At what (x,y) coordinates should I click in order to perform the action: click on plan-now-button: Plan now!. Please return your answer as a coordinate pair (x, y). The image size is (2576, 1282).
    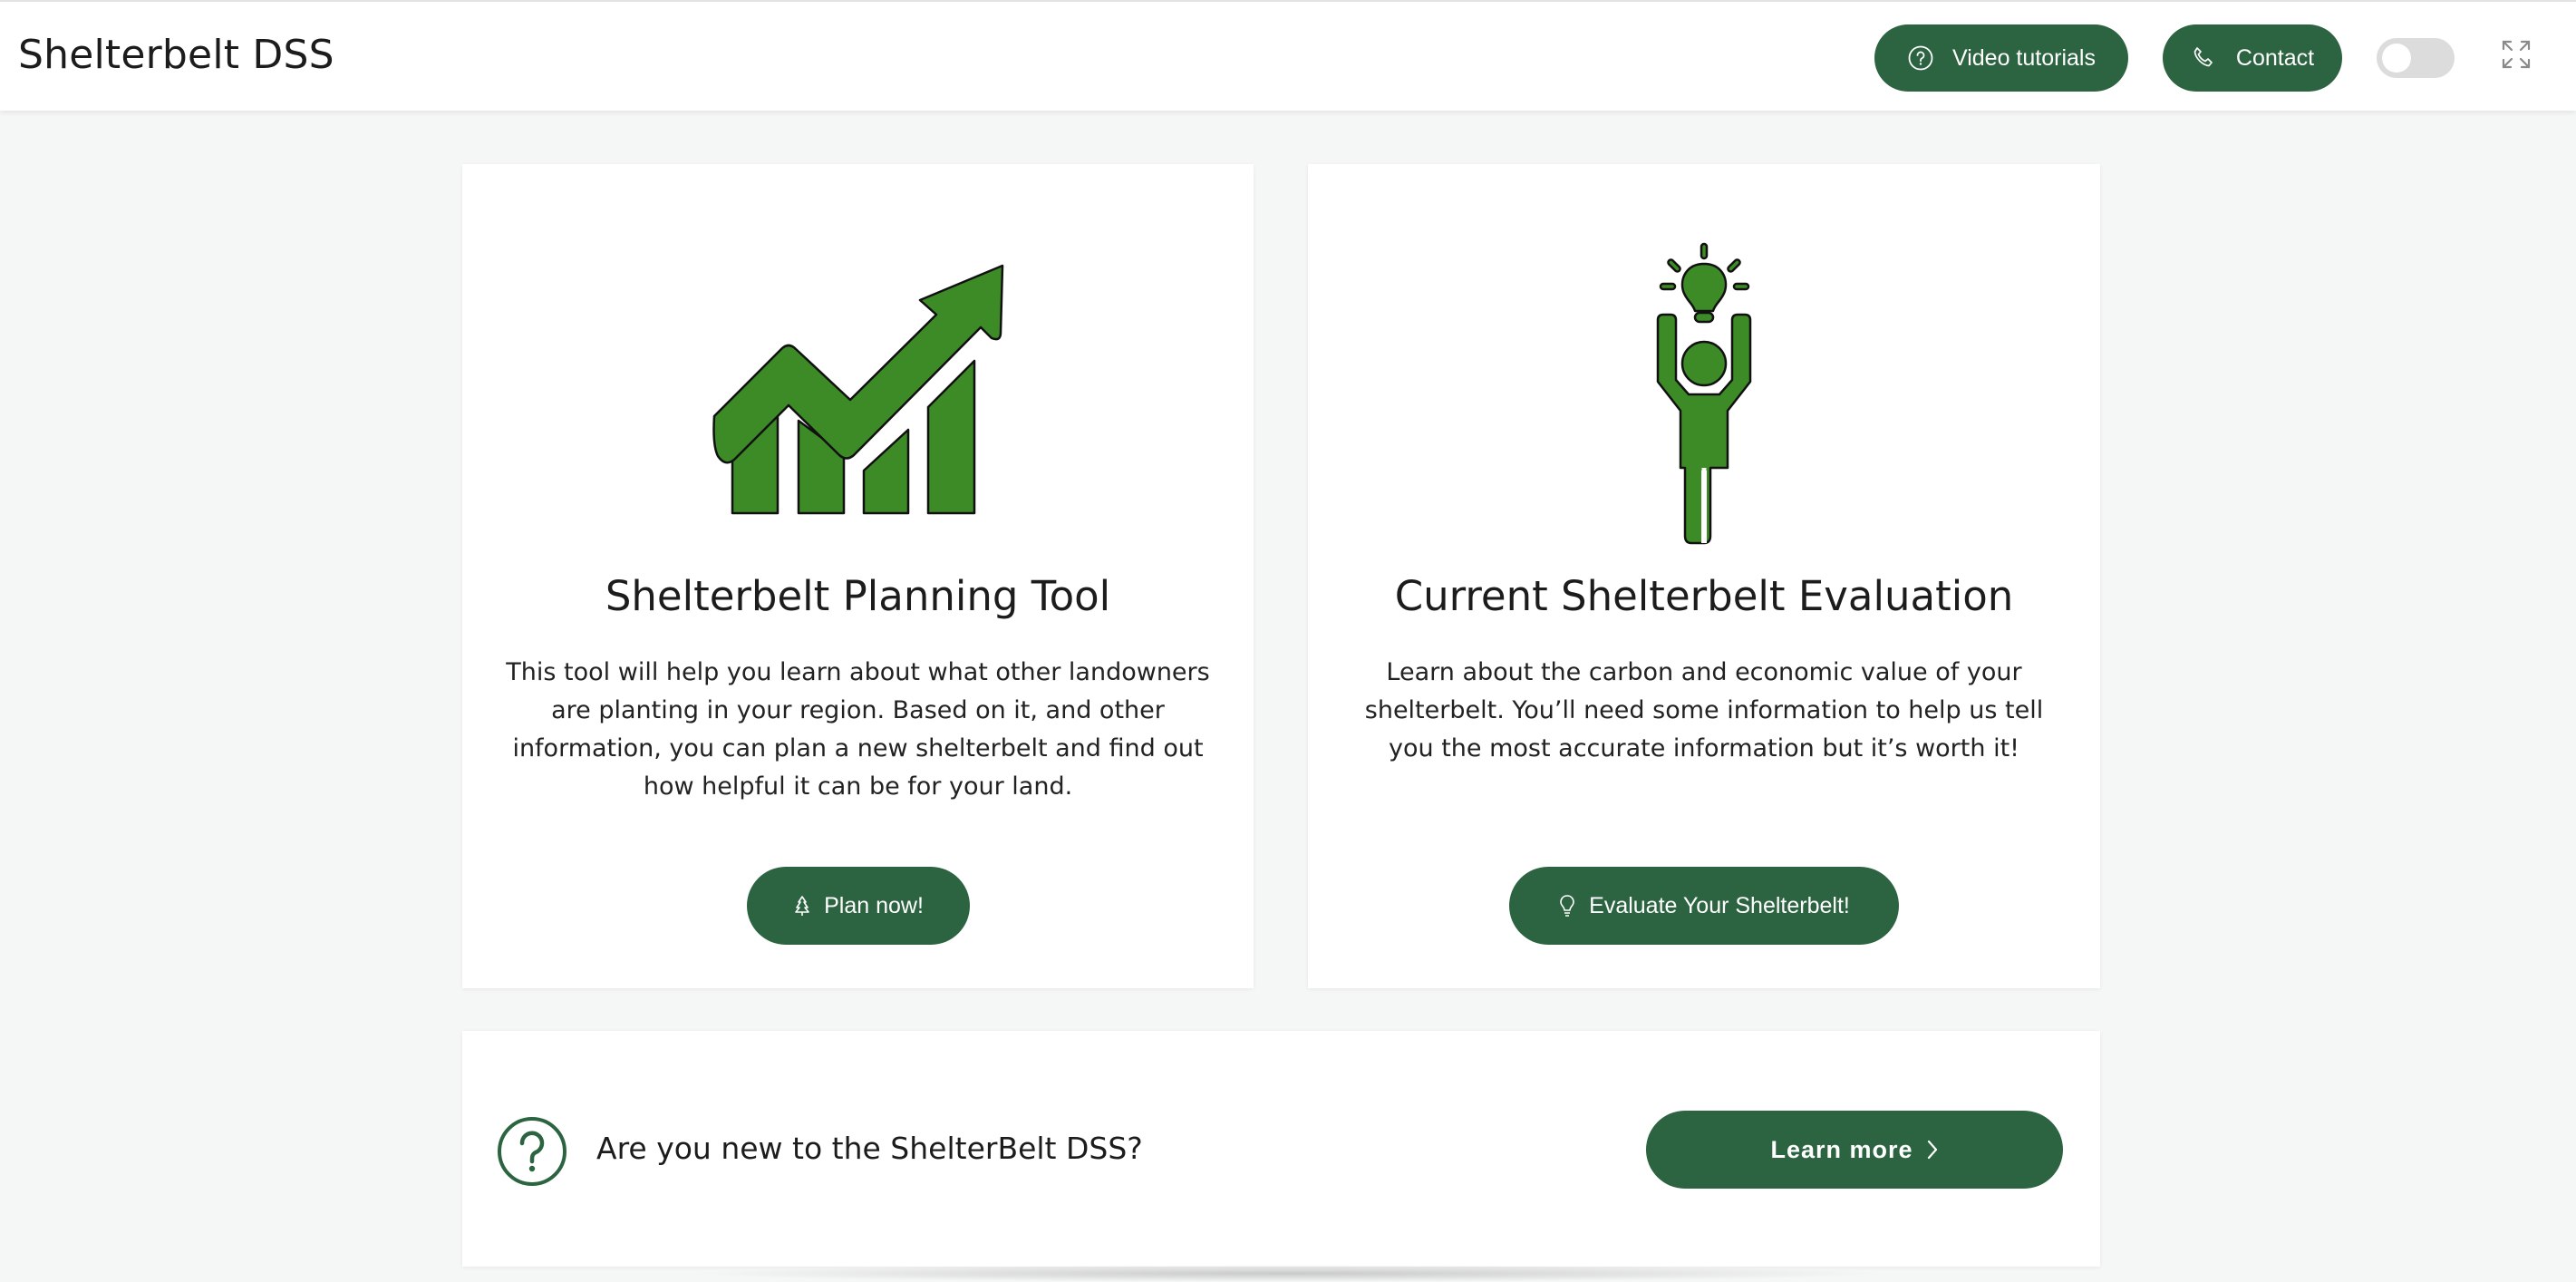
    Looking at the image, I should click on (858, 906).